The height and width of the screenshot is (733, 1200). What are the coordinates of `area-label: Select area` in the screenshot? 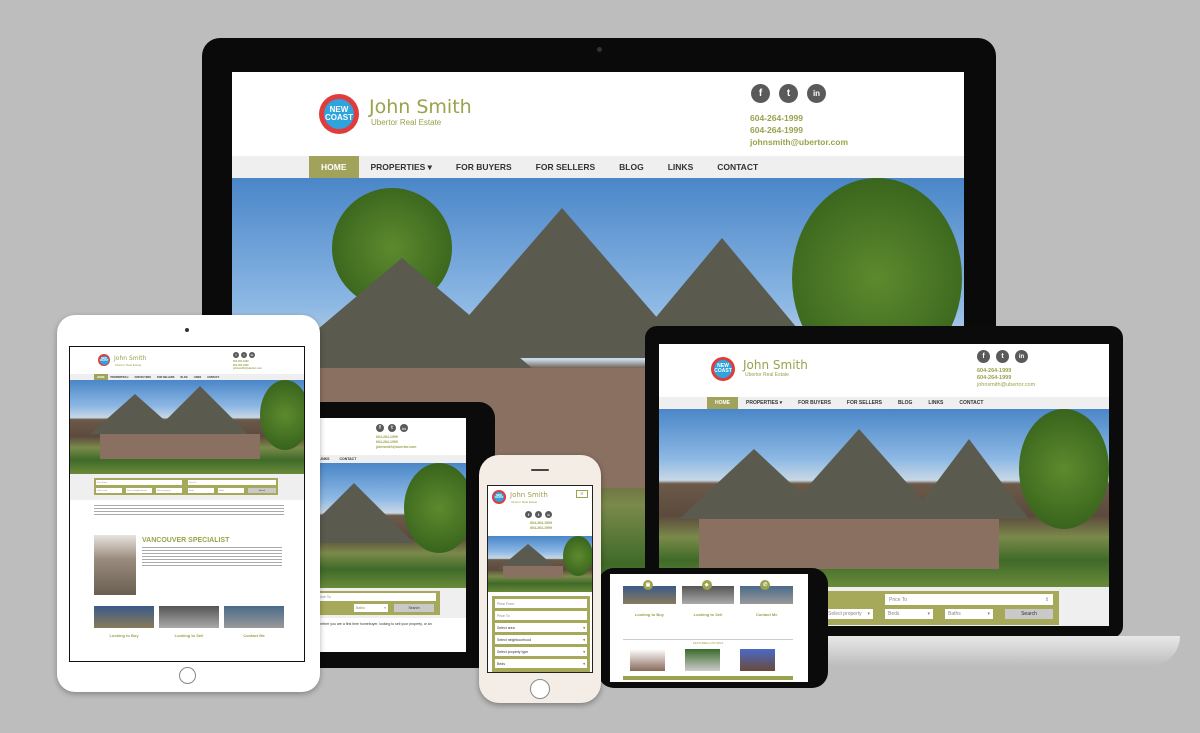 It's located at (102, 490).